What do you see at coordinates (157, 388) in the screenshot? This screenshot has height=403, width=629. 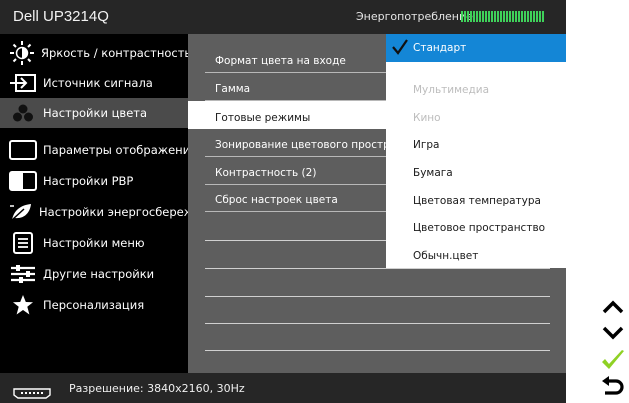 I see `resolution-text: Разрешение: 3840x2160, 30Hz` at bounding box center [157, 388].